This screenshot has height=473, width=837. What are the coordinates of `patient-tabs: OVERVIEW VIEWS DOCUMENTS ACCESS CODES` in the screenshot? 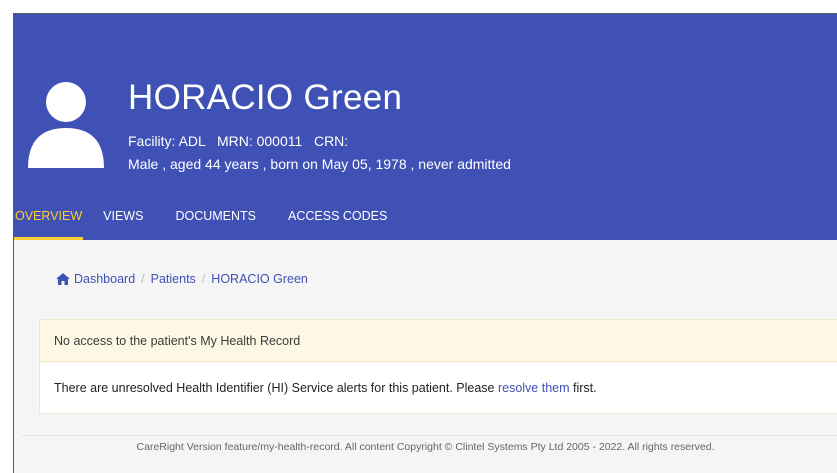 It's located at (425, 221).